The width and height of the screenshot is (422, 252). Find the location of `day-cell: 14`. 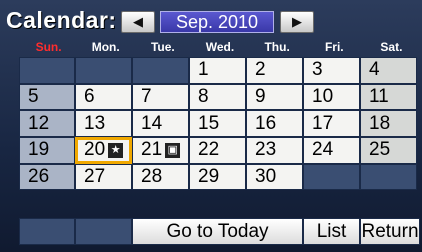

day-cell: 14 is located at coordinates (160, 124).